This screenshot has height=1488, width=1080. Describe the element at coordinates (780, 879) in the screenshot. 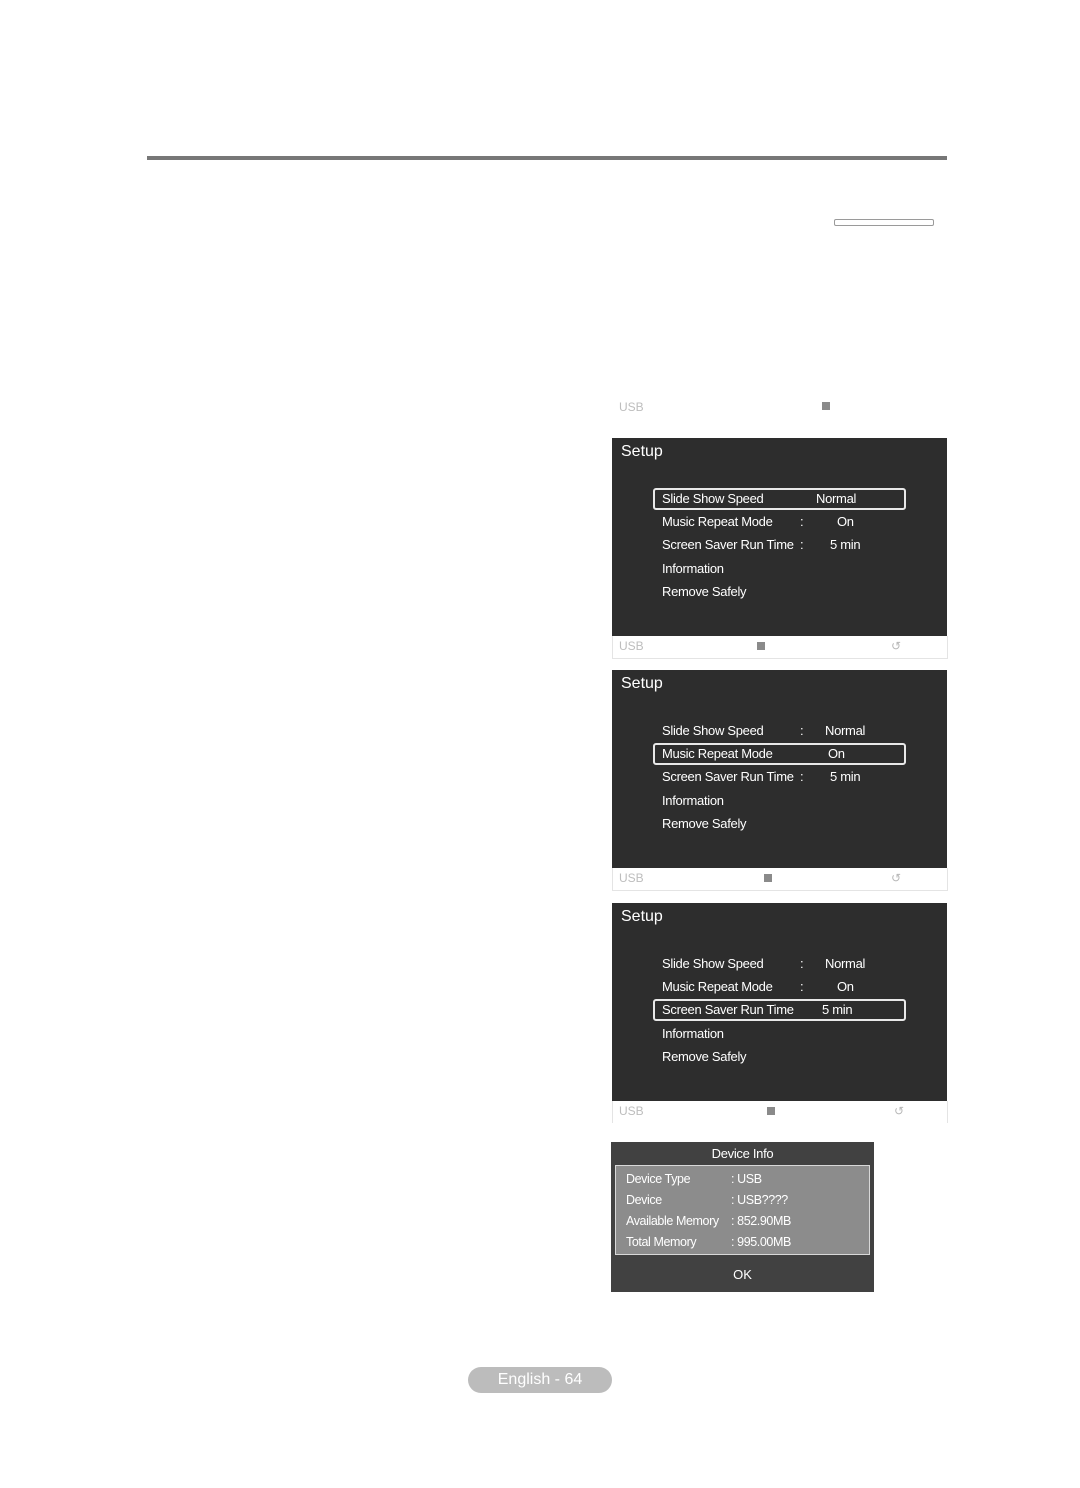

I see `panel-footer-2: USB ↺` at that location.